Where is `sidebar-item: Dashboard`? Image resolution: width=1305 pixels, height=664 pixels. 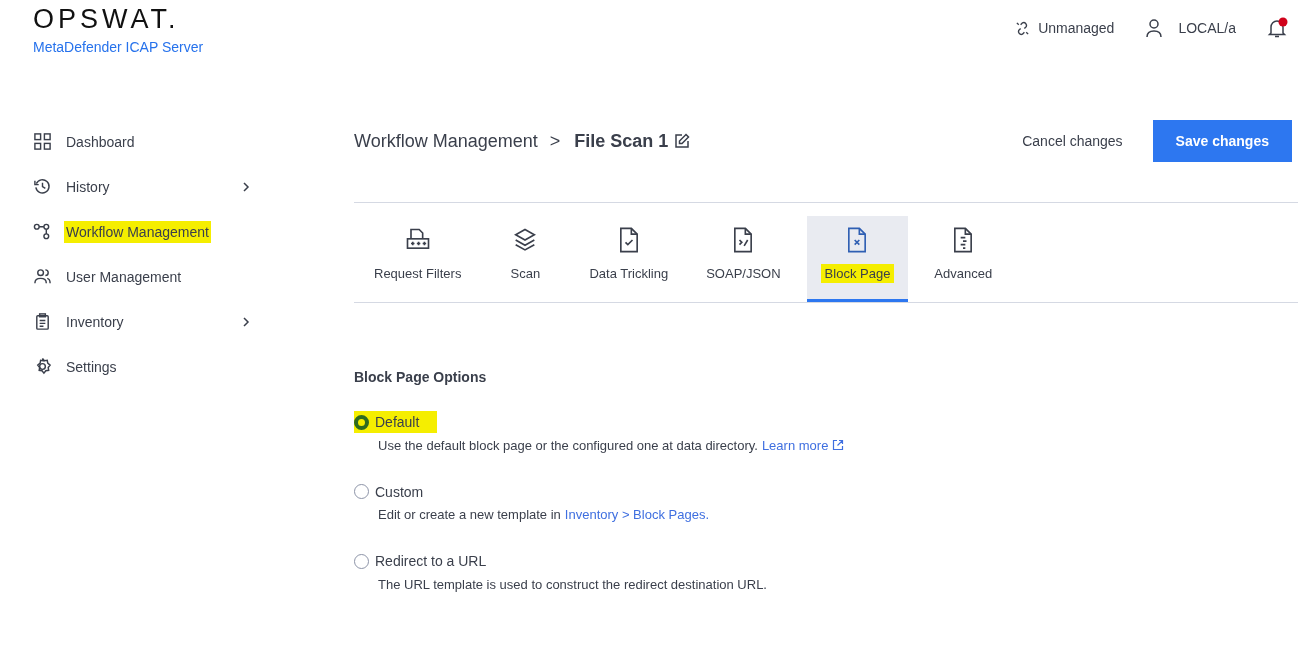
sidebar-item: Dashboard is located at coordinates (142, 141).